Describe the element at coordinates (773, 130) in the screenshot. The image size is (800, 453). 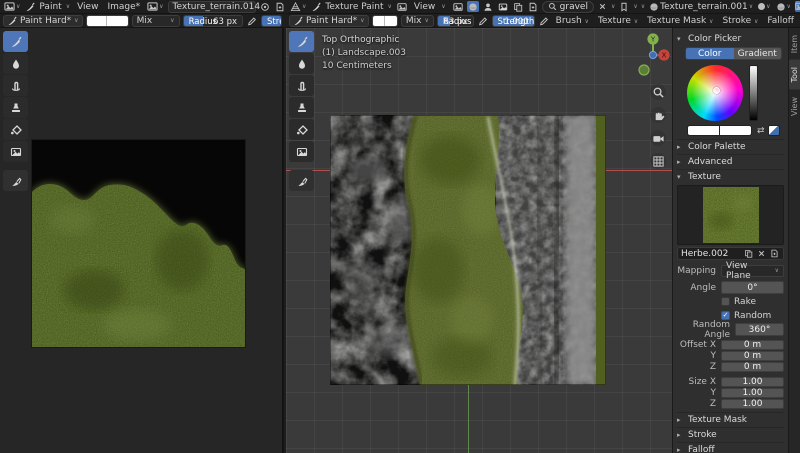
I see `unified-color-toggle` at that location.